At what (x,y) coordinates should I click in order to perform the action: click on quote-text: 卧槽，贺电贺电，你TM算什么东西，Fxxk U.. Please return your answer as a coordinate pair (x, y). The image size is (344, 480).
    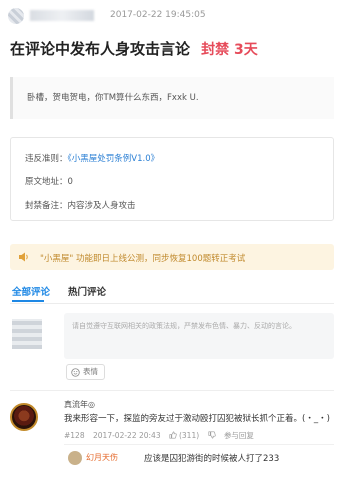
    Looking at the image, I should click on (113, 98).